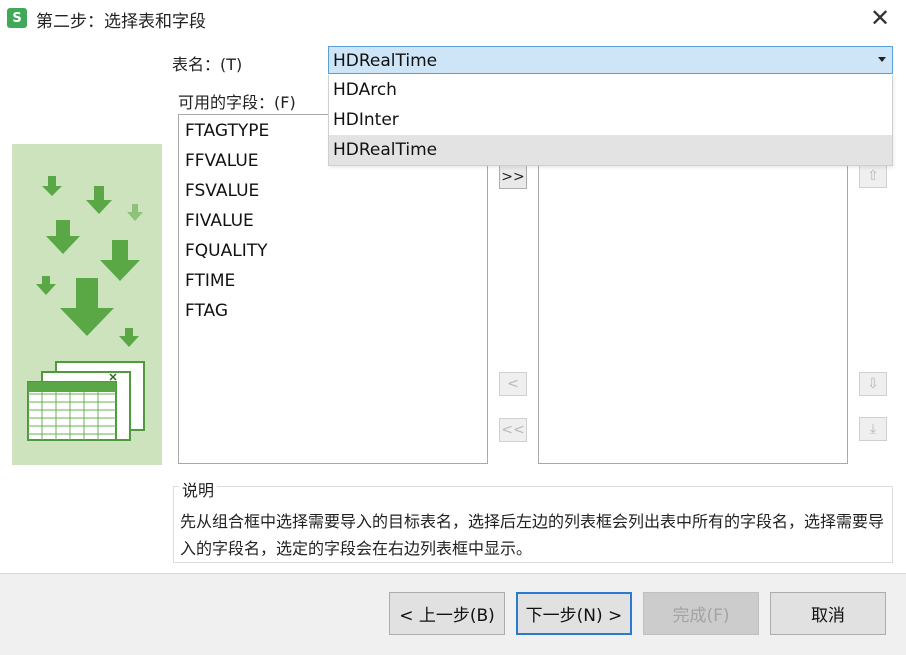 The width and height of the screenshot is (906, 655). I want to click on move-up-button: ⇧, so click(873, 176).